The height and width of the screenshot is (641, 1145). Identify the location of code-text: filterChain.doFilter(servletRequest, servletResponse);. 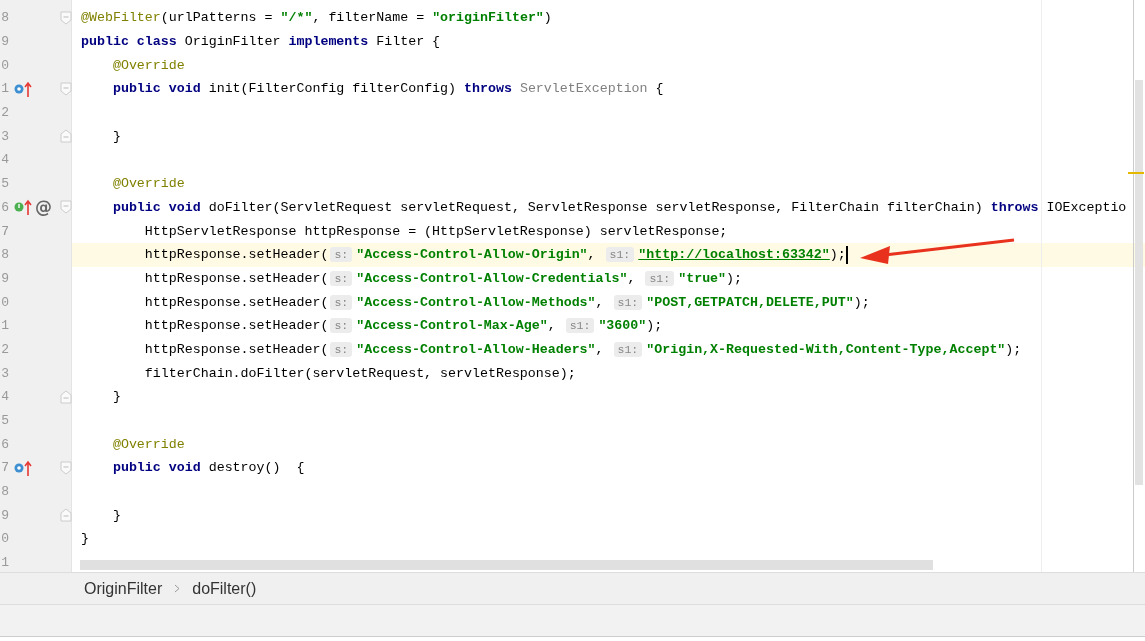
(359, 373).